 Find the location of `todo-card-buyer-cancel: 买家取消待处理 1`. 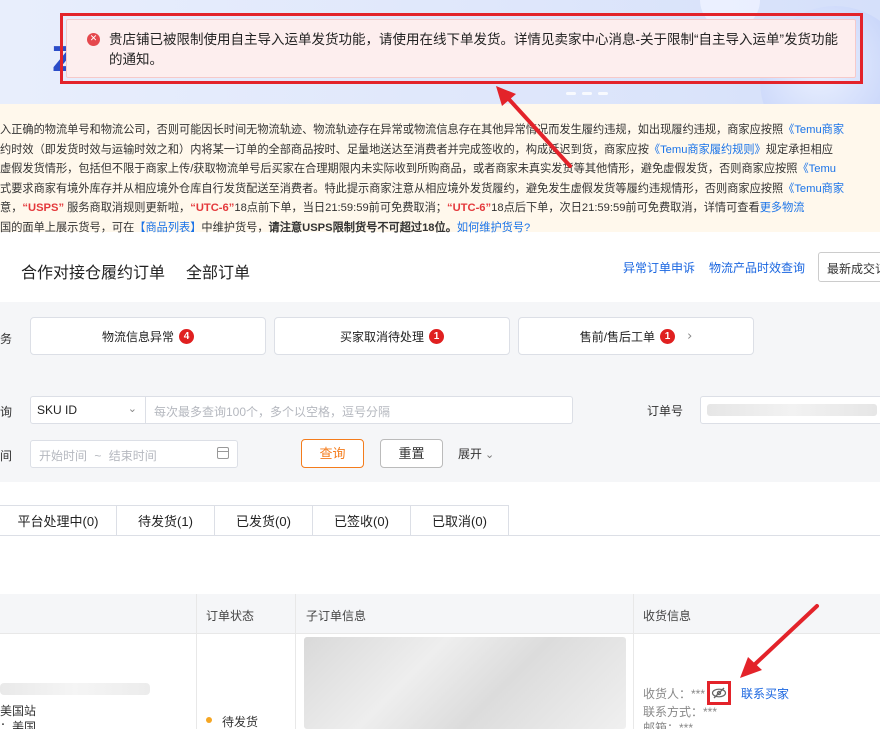

todo-card-buyer-cancel: 买家取消待处理 1 is located at coordinates (392, 336).